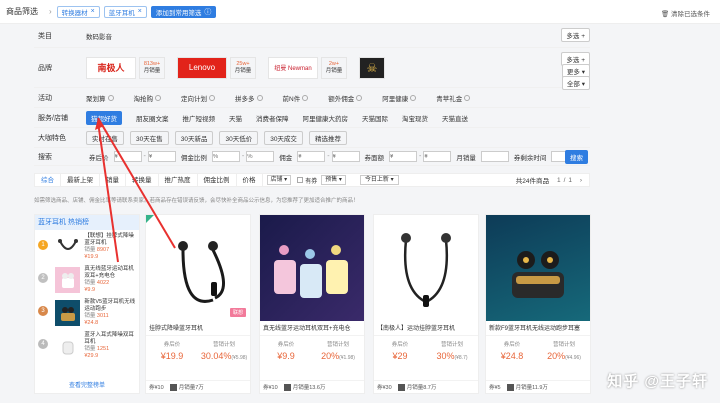 This screenshot has width=720, height=403. Describe the element at coordinates (657, 381) in the screenshot. I see `watermark: 知乎 @王子轩` at that location.